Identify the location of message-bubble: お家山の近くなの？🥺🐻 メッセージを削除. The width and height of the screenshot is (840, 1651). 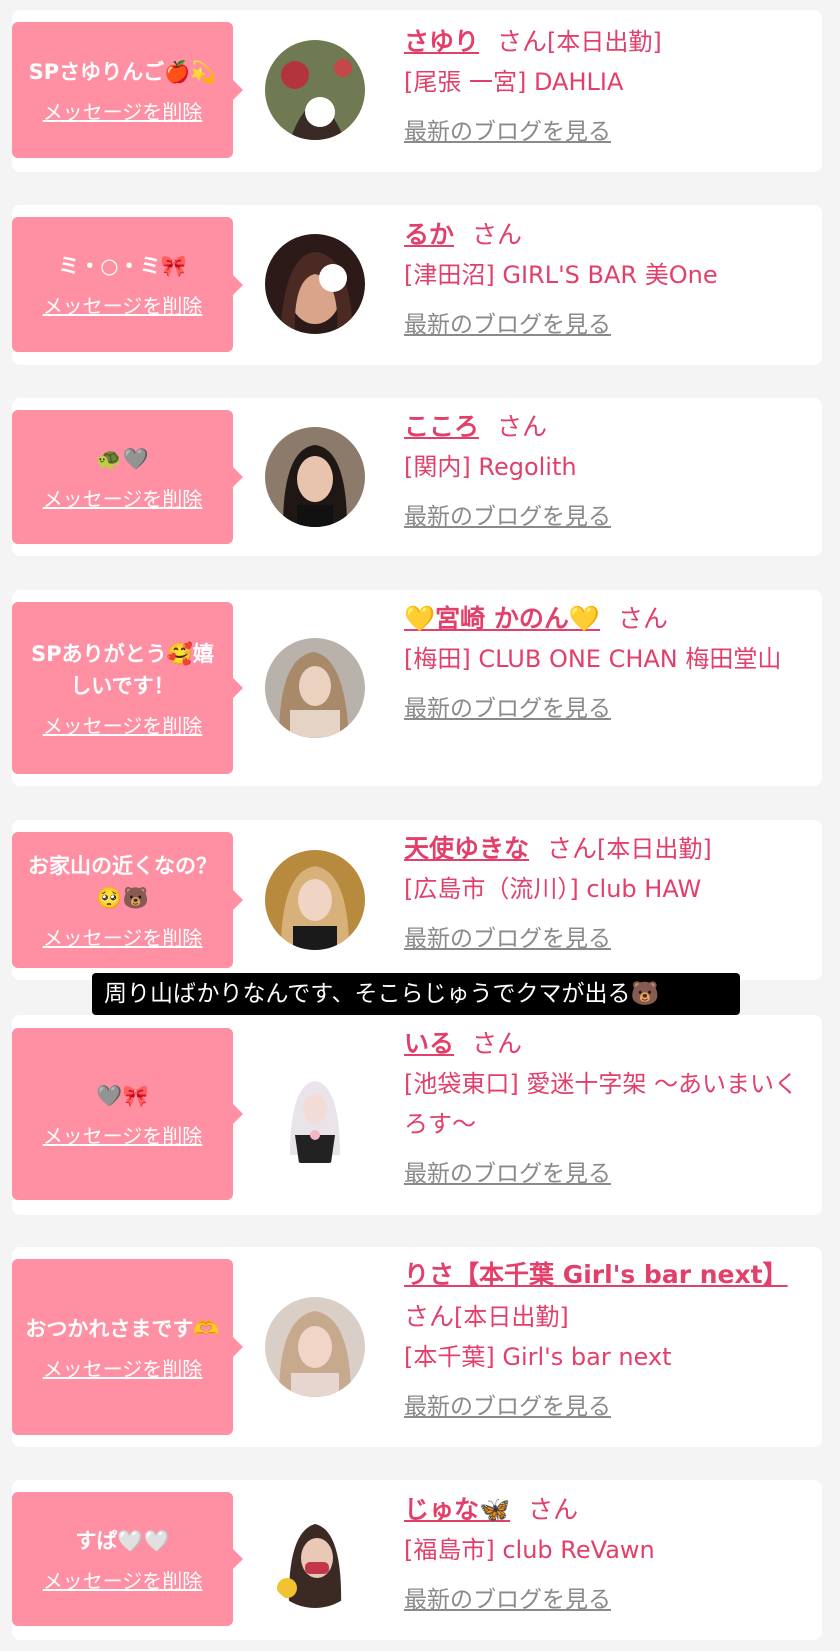
(127, 900).